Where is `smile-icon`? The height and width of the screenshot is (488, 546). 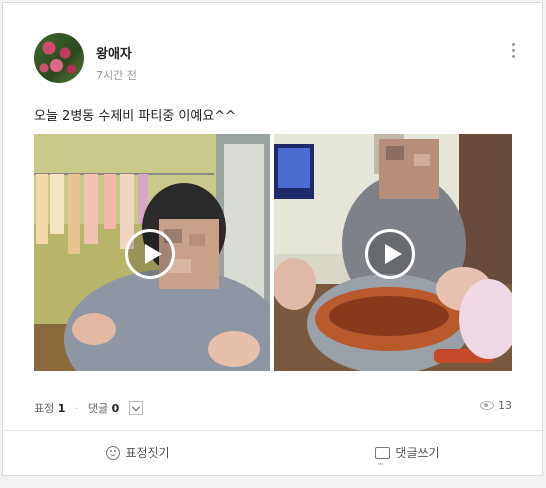 smile-icon is located at coordinates (113, 452).